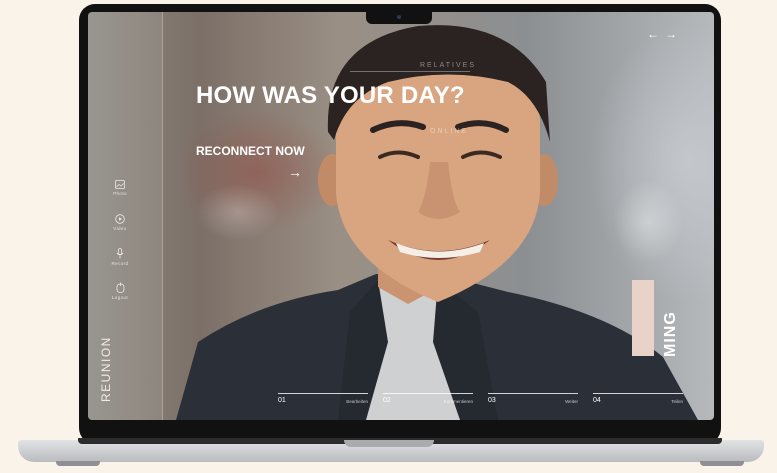 This screenshot has height=473, width=777. I want to click on prev-arrow-button: ←, so click(653, 34).